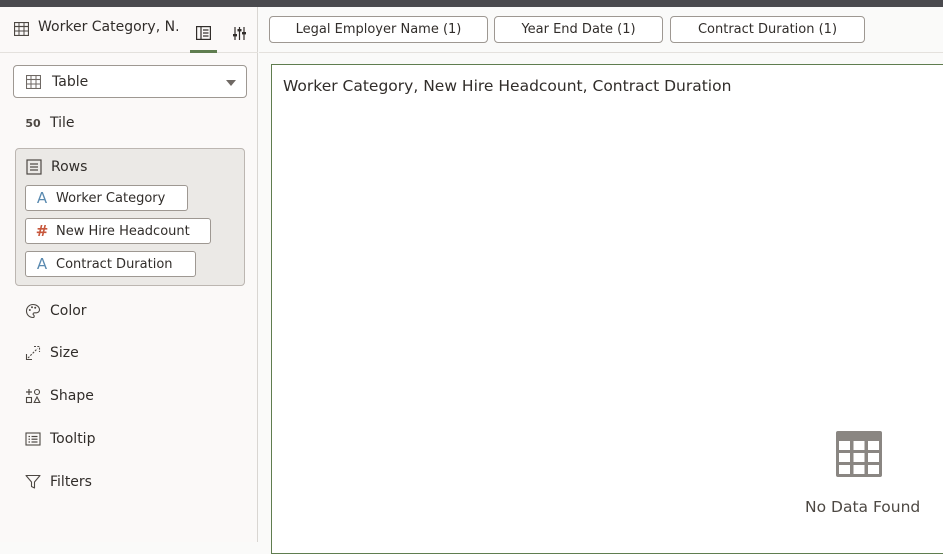 The width and height of the screenshot is (943, 554). Describe the element at coordinates (73, 439) in the screenshot. I see `grammar-tooltip-label: Tooltip` at that location.